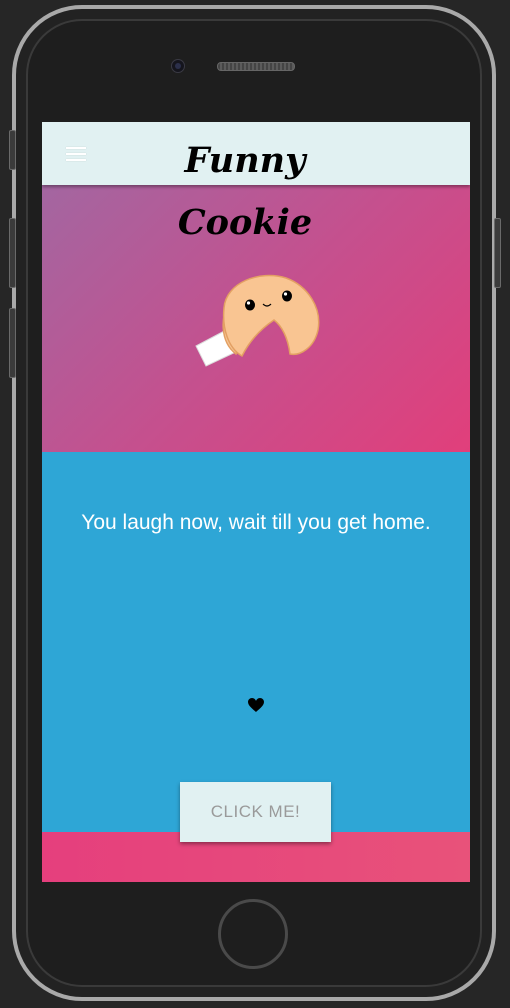 This screenshot has height=1008, width=510. I want to click on click-me-button: CLICK ME!, so click(255, 812).